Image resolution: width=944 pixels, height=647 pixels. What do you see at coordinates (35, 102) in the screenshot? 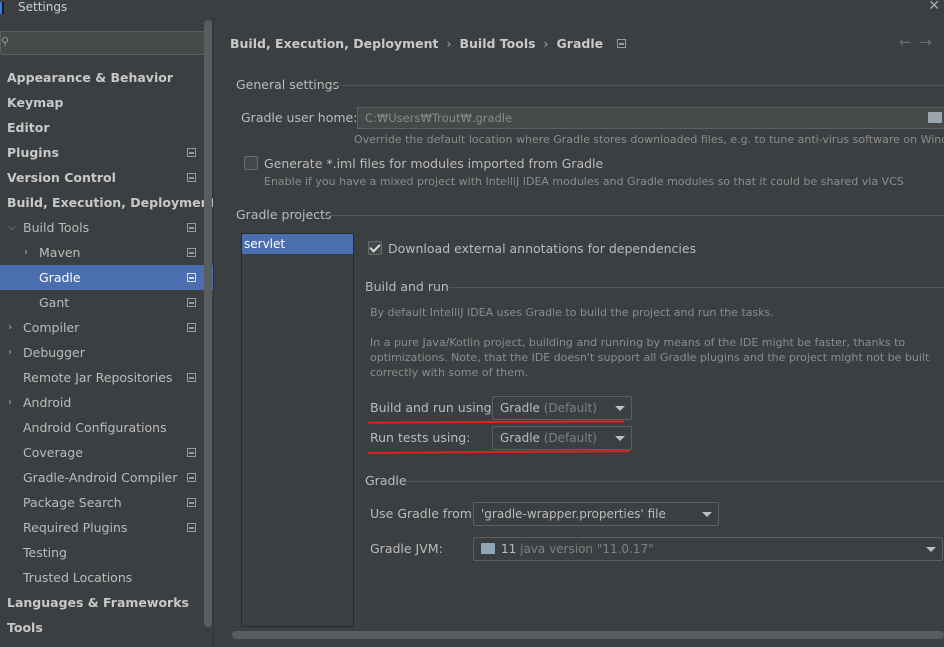
I see `sidebar-item-label: Keymap` at bounding box center [35, 102].